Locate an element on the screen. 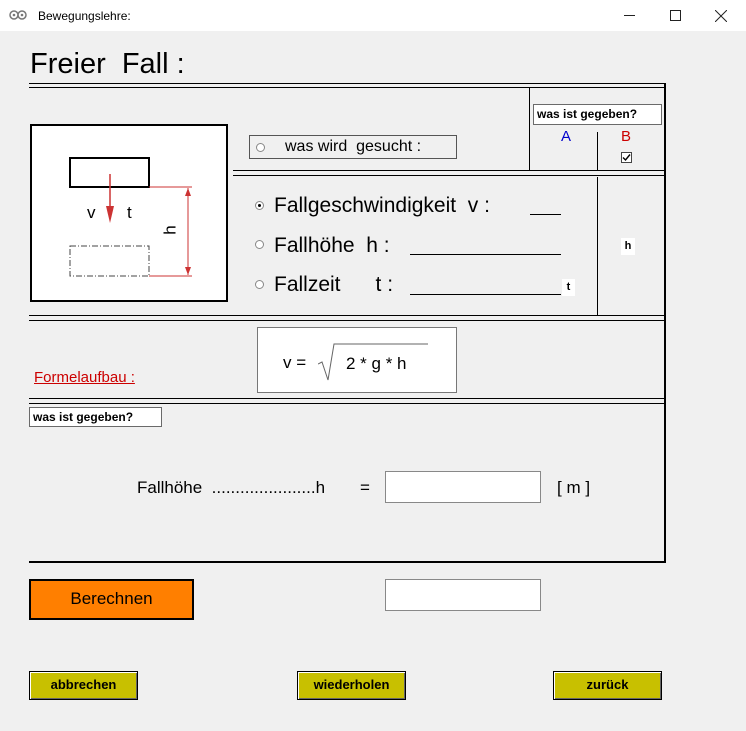 The width and height of the screenshot is (746, 731). window-title: Bewegungslehre: is located at coordinates (84, 16).